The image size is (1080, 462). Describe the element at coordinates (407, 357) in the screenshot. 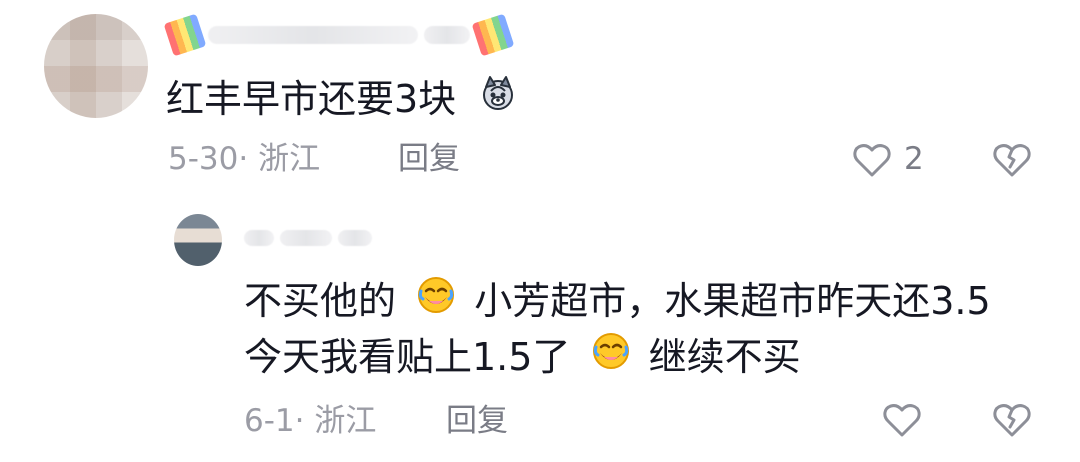

I see `reply-text-second-line-prefix: 今天我看贴上1.5了` at that location.